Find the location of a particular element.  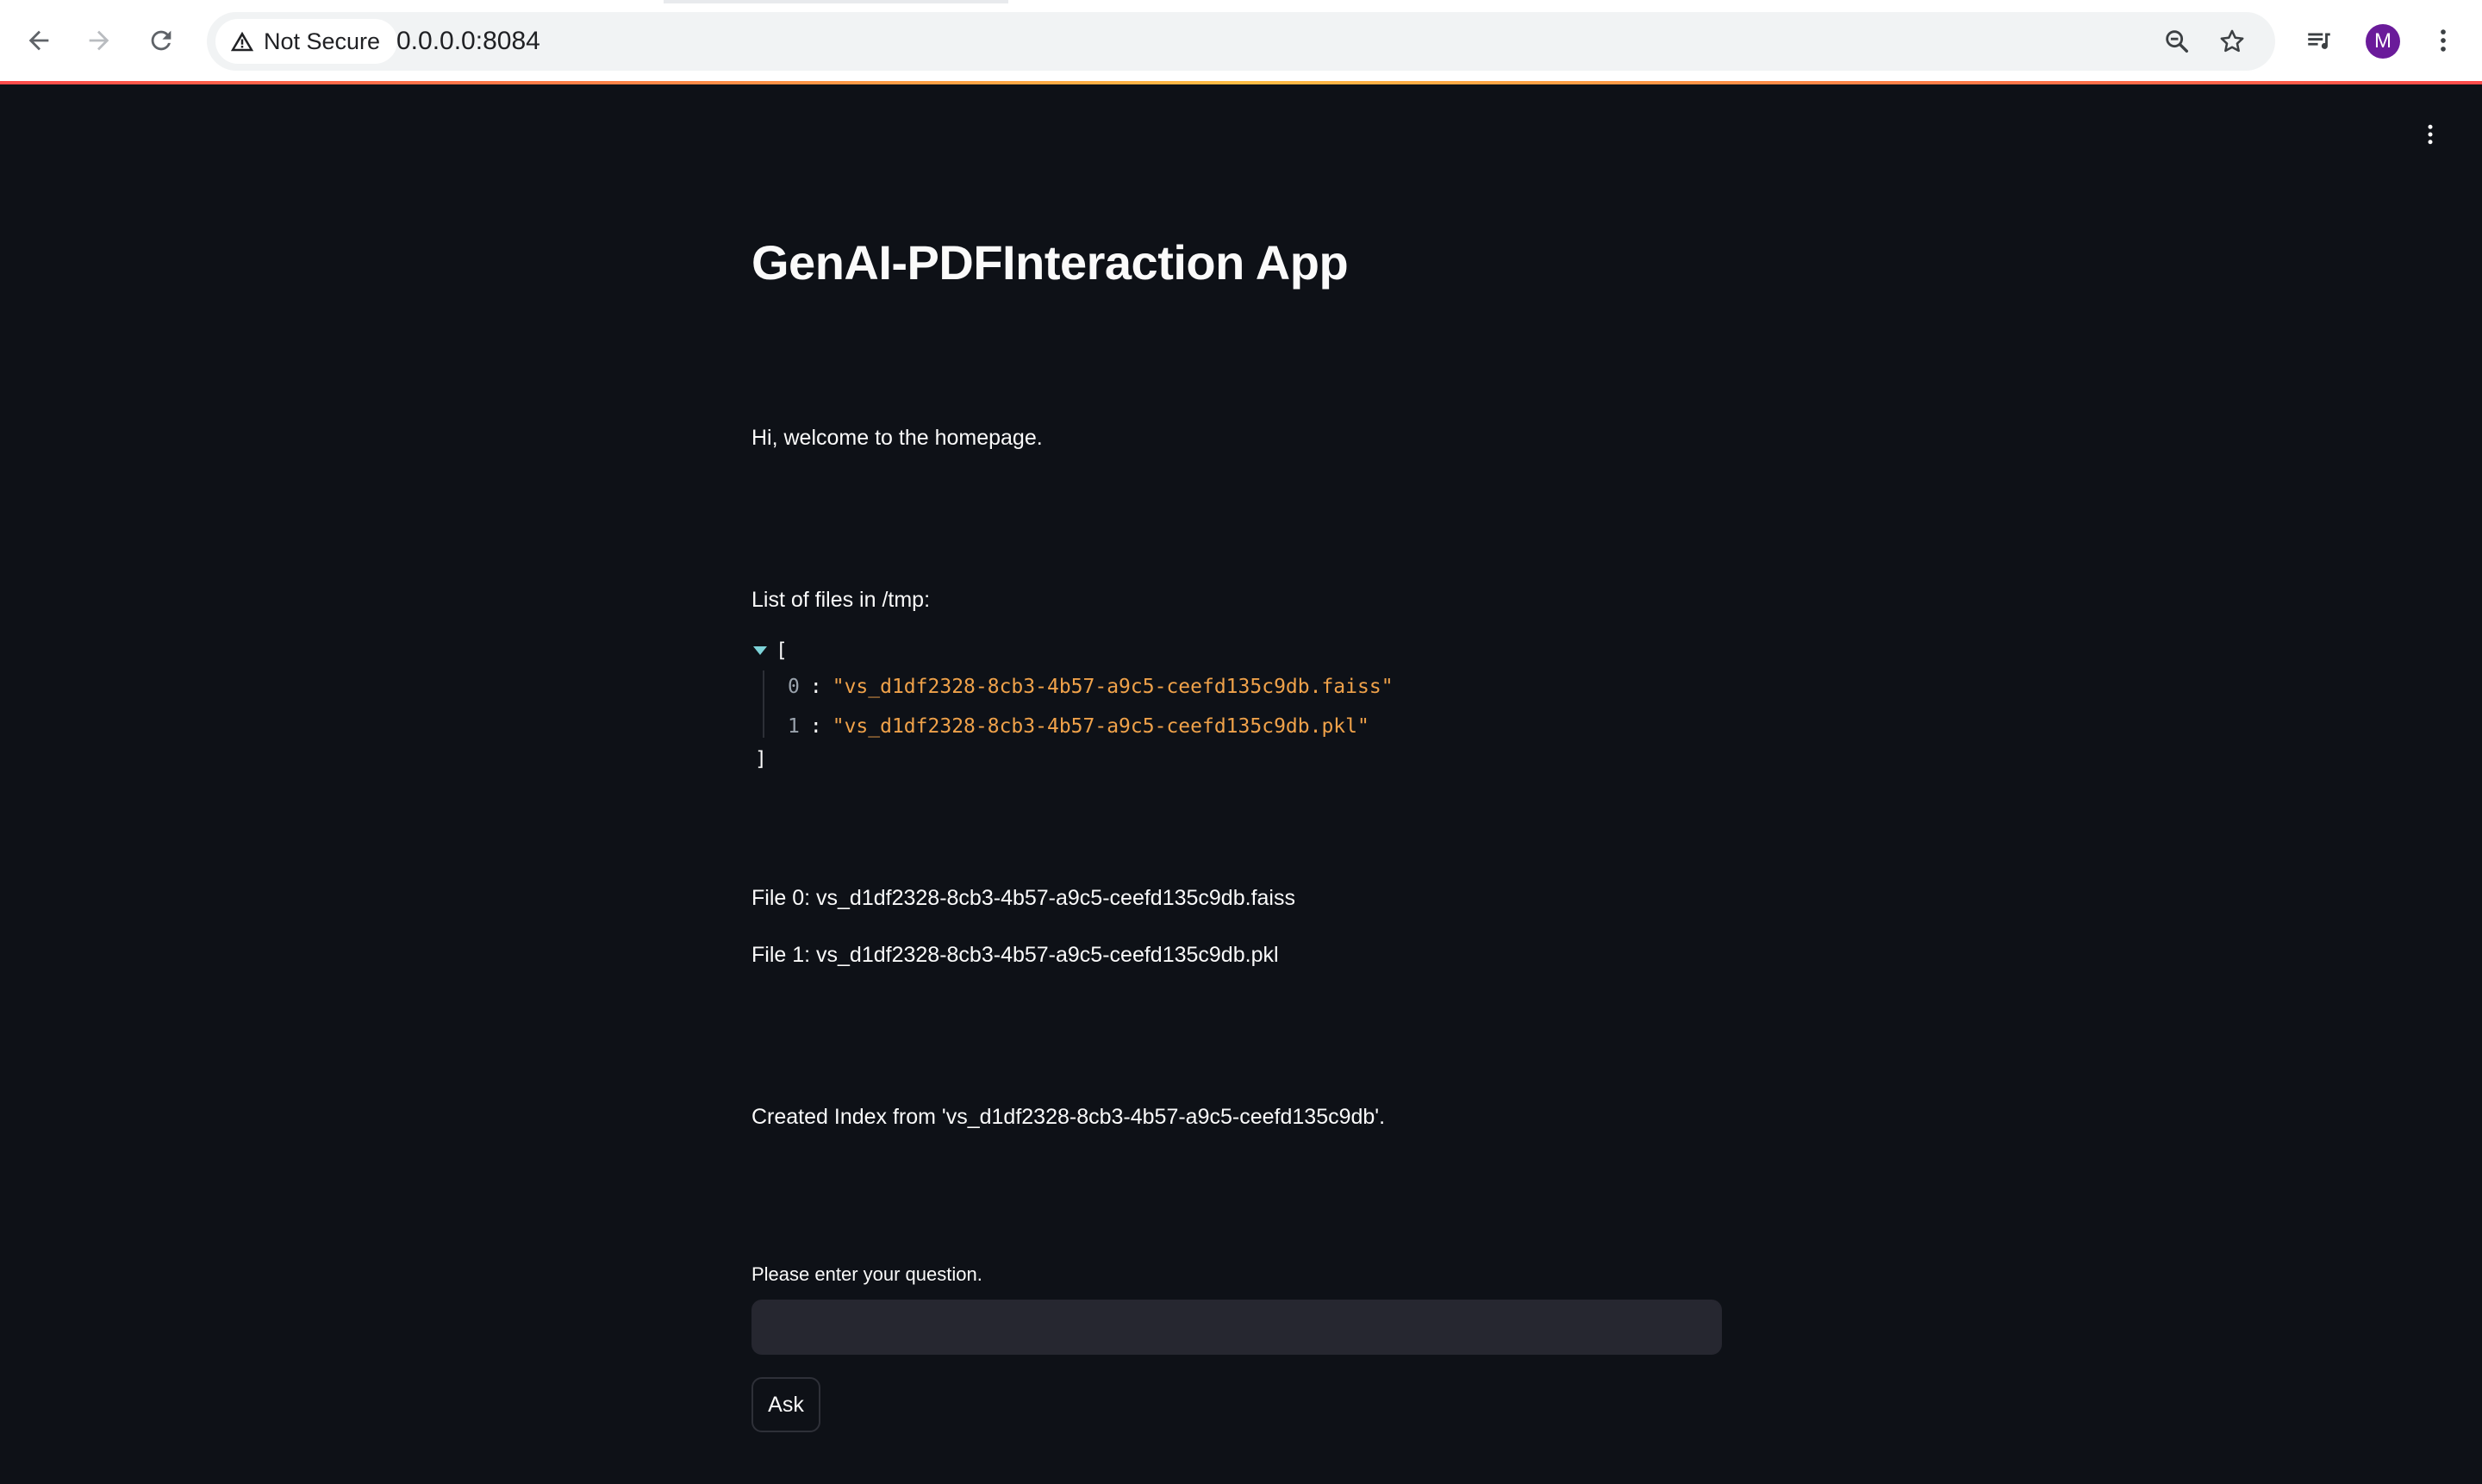

ask-button: Ask is located at coordinates (785, 1404).